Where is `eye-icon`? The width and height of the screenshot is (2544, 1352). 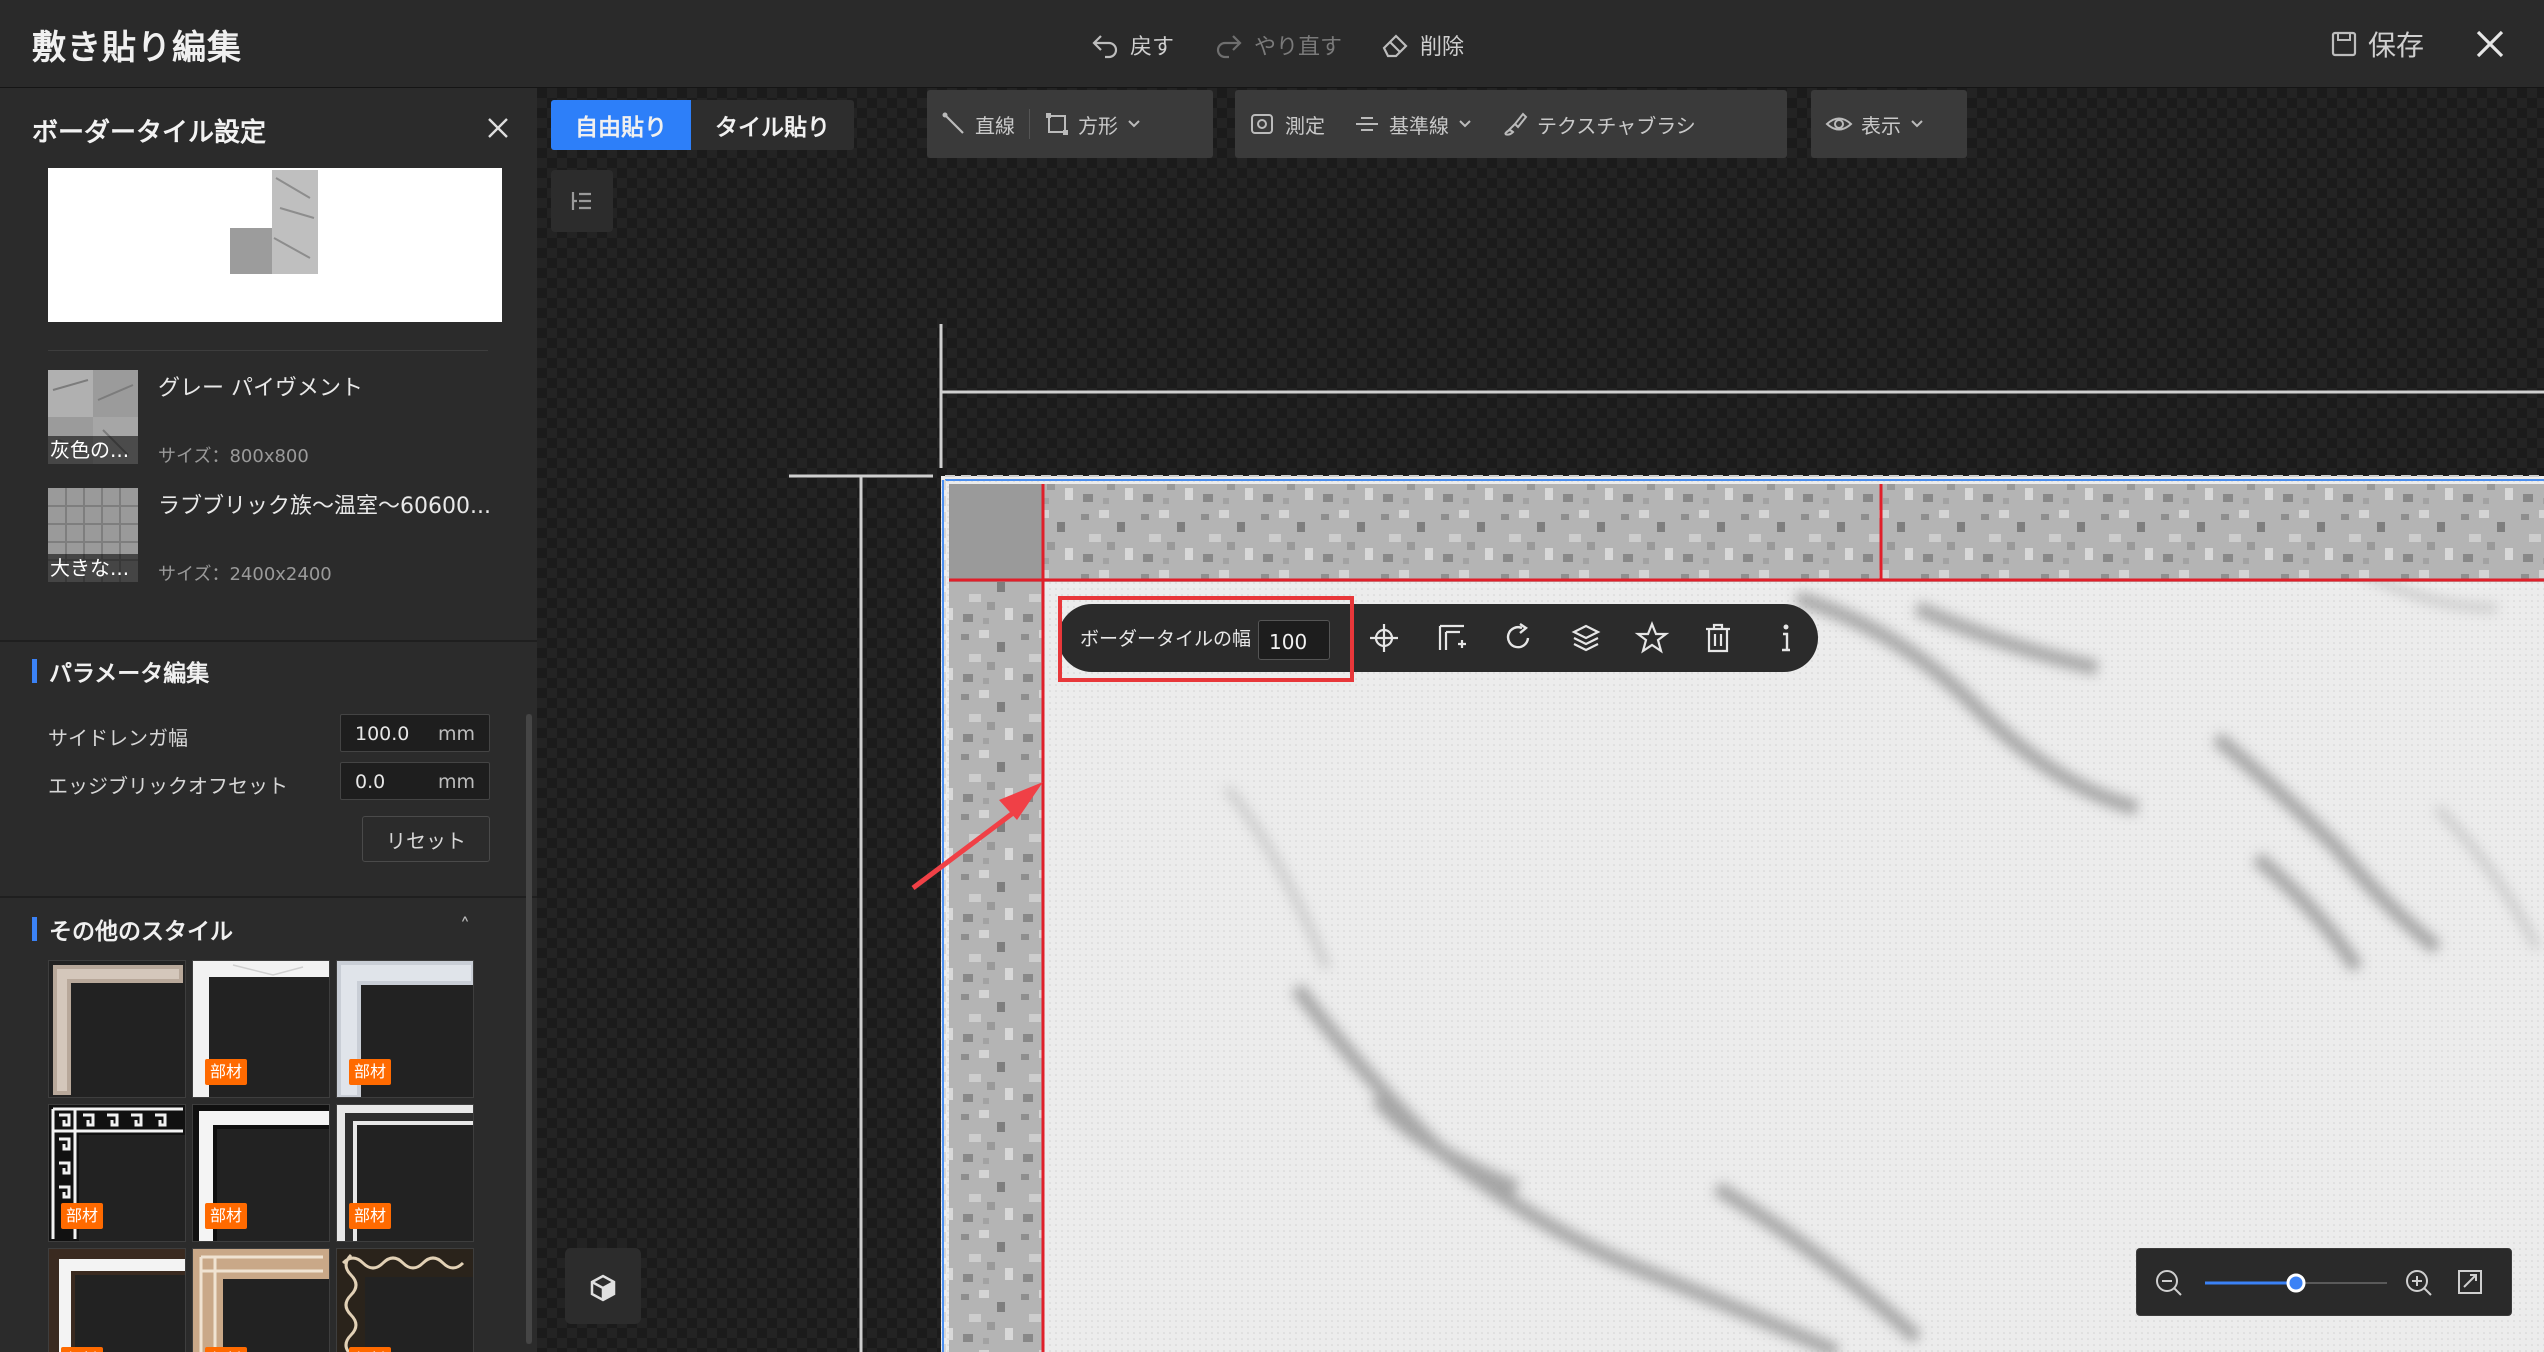 eye-icon is located at coordinates (1839, 124).